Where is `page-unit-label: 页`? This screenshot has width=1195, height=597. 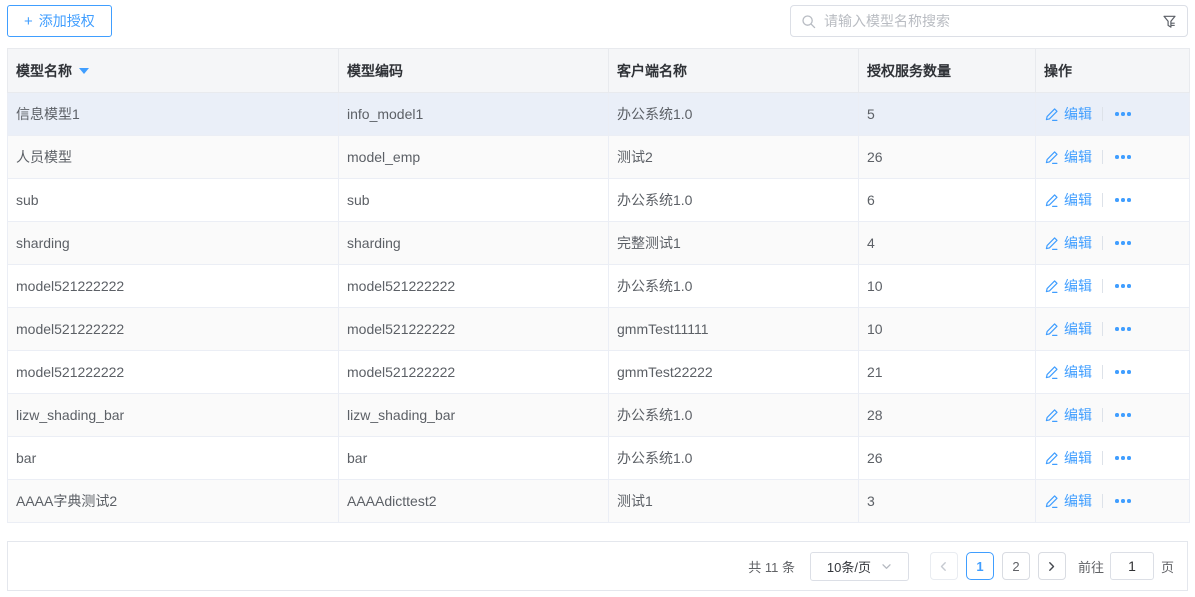 page-unit-label: 页 is located at coordinates (1167, 567).